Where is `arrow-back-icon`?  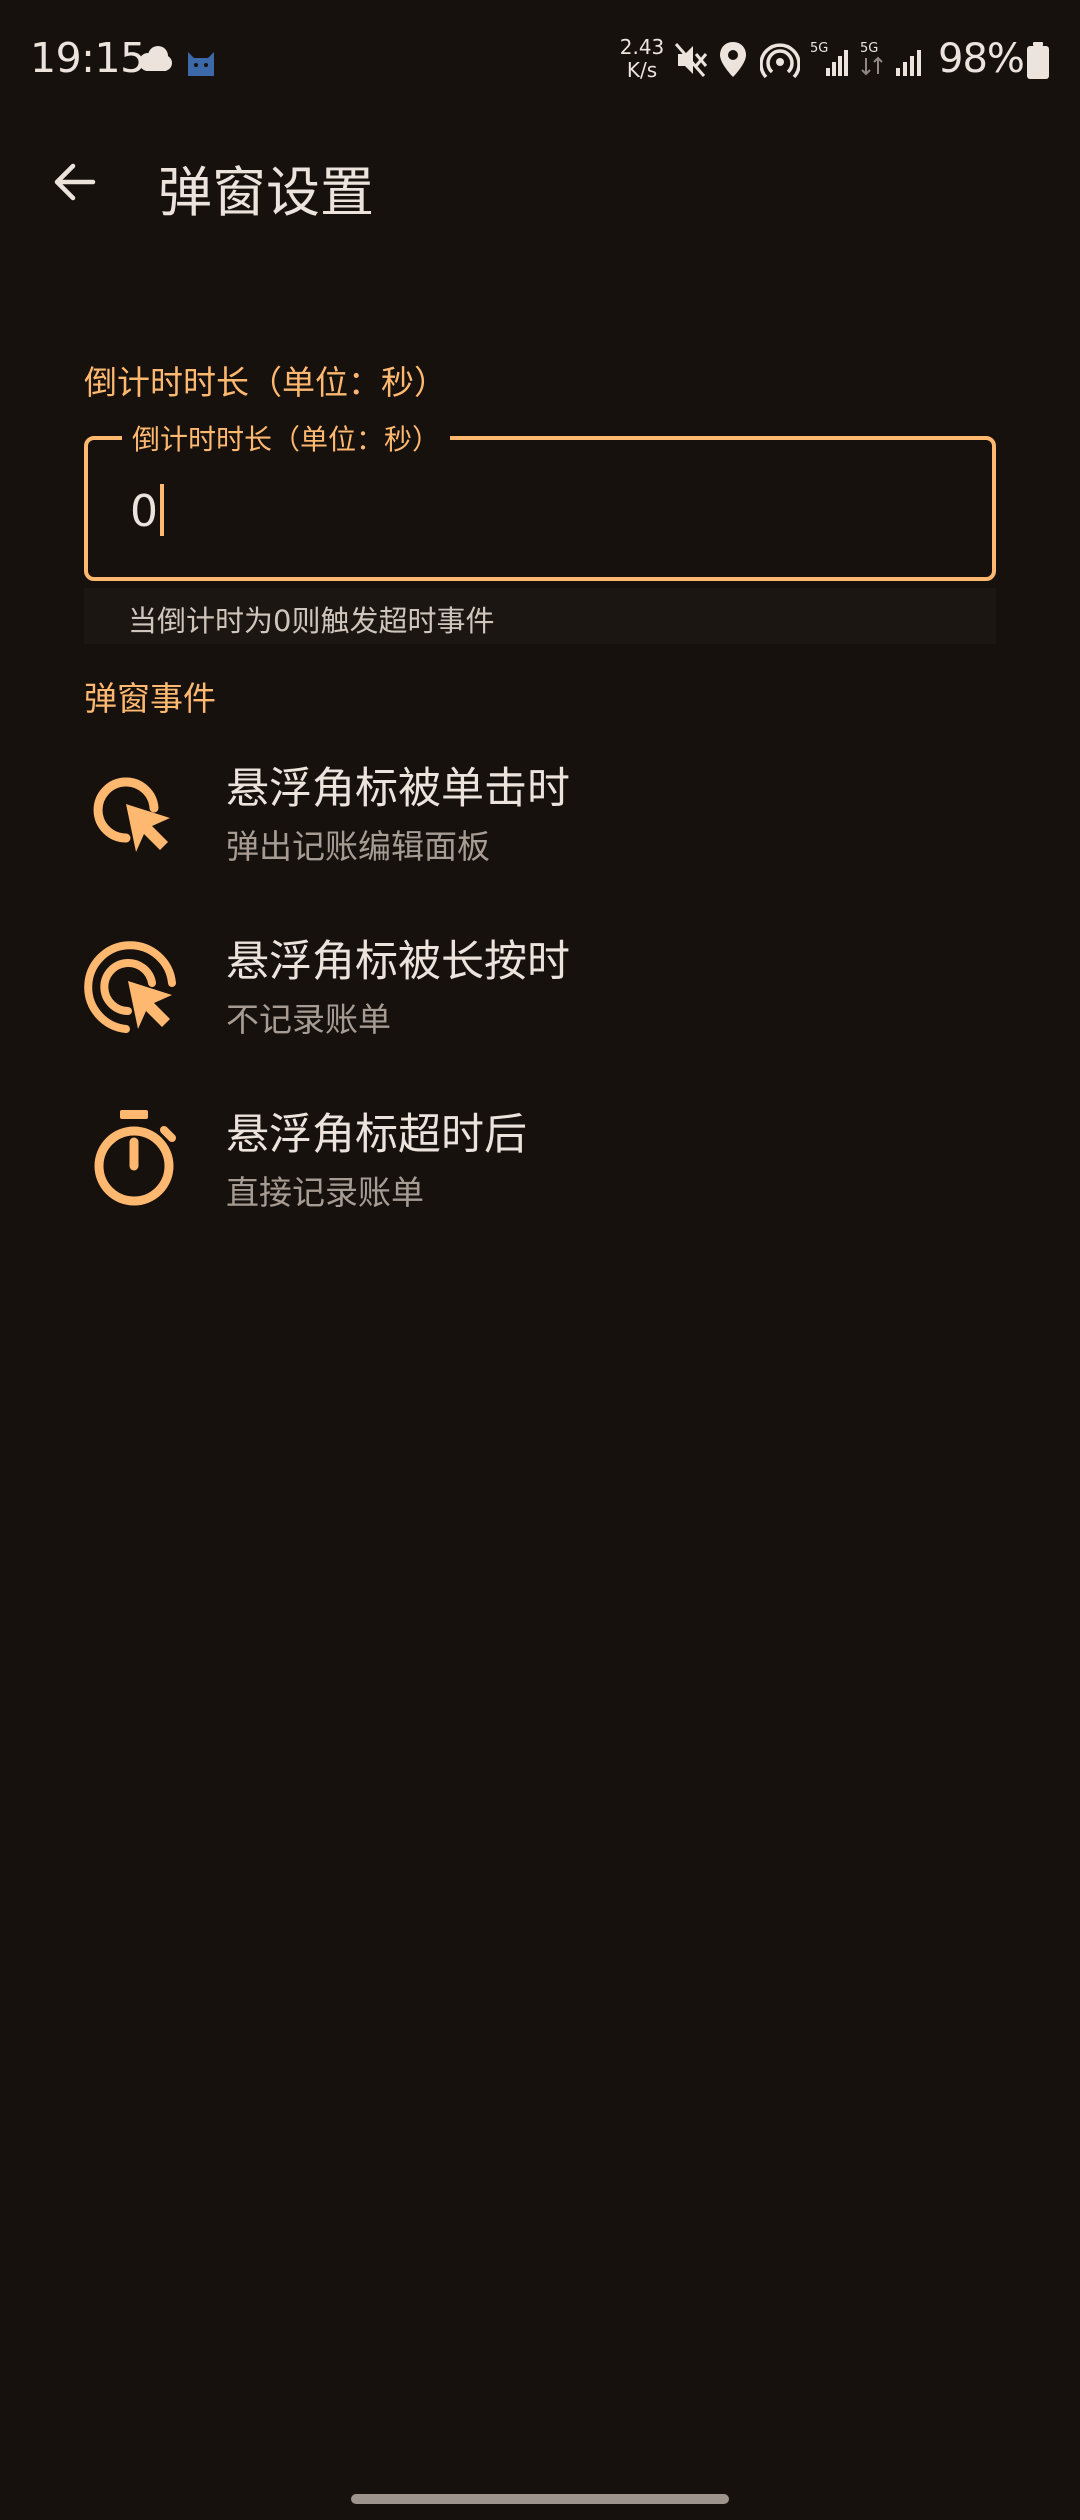
arrow-back-icon is located at coordinates (75, 182).